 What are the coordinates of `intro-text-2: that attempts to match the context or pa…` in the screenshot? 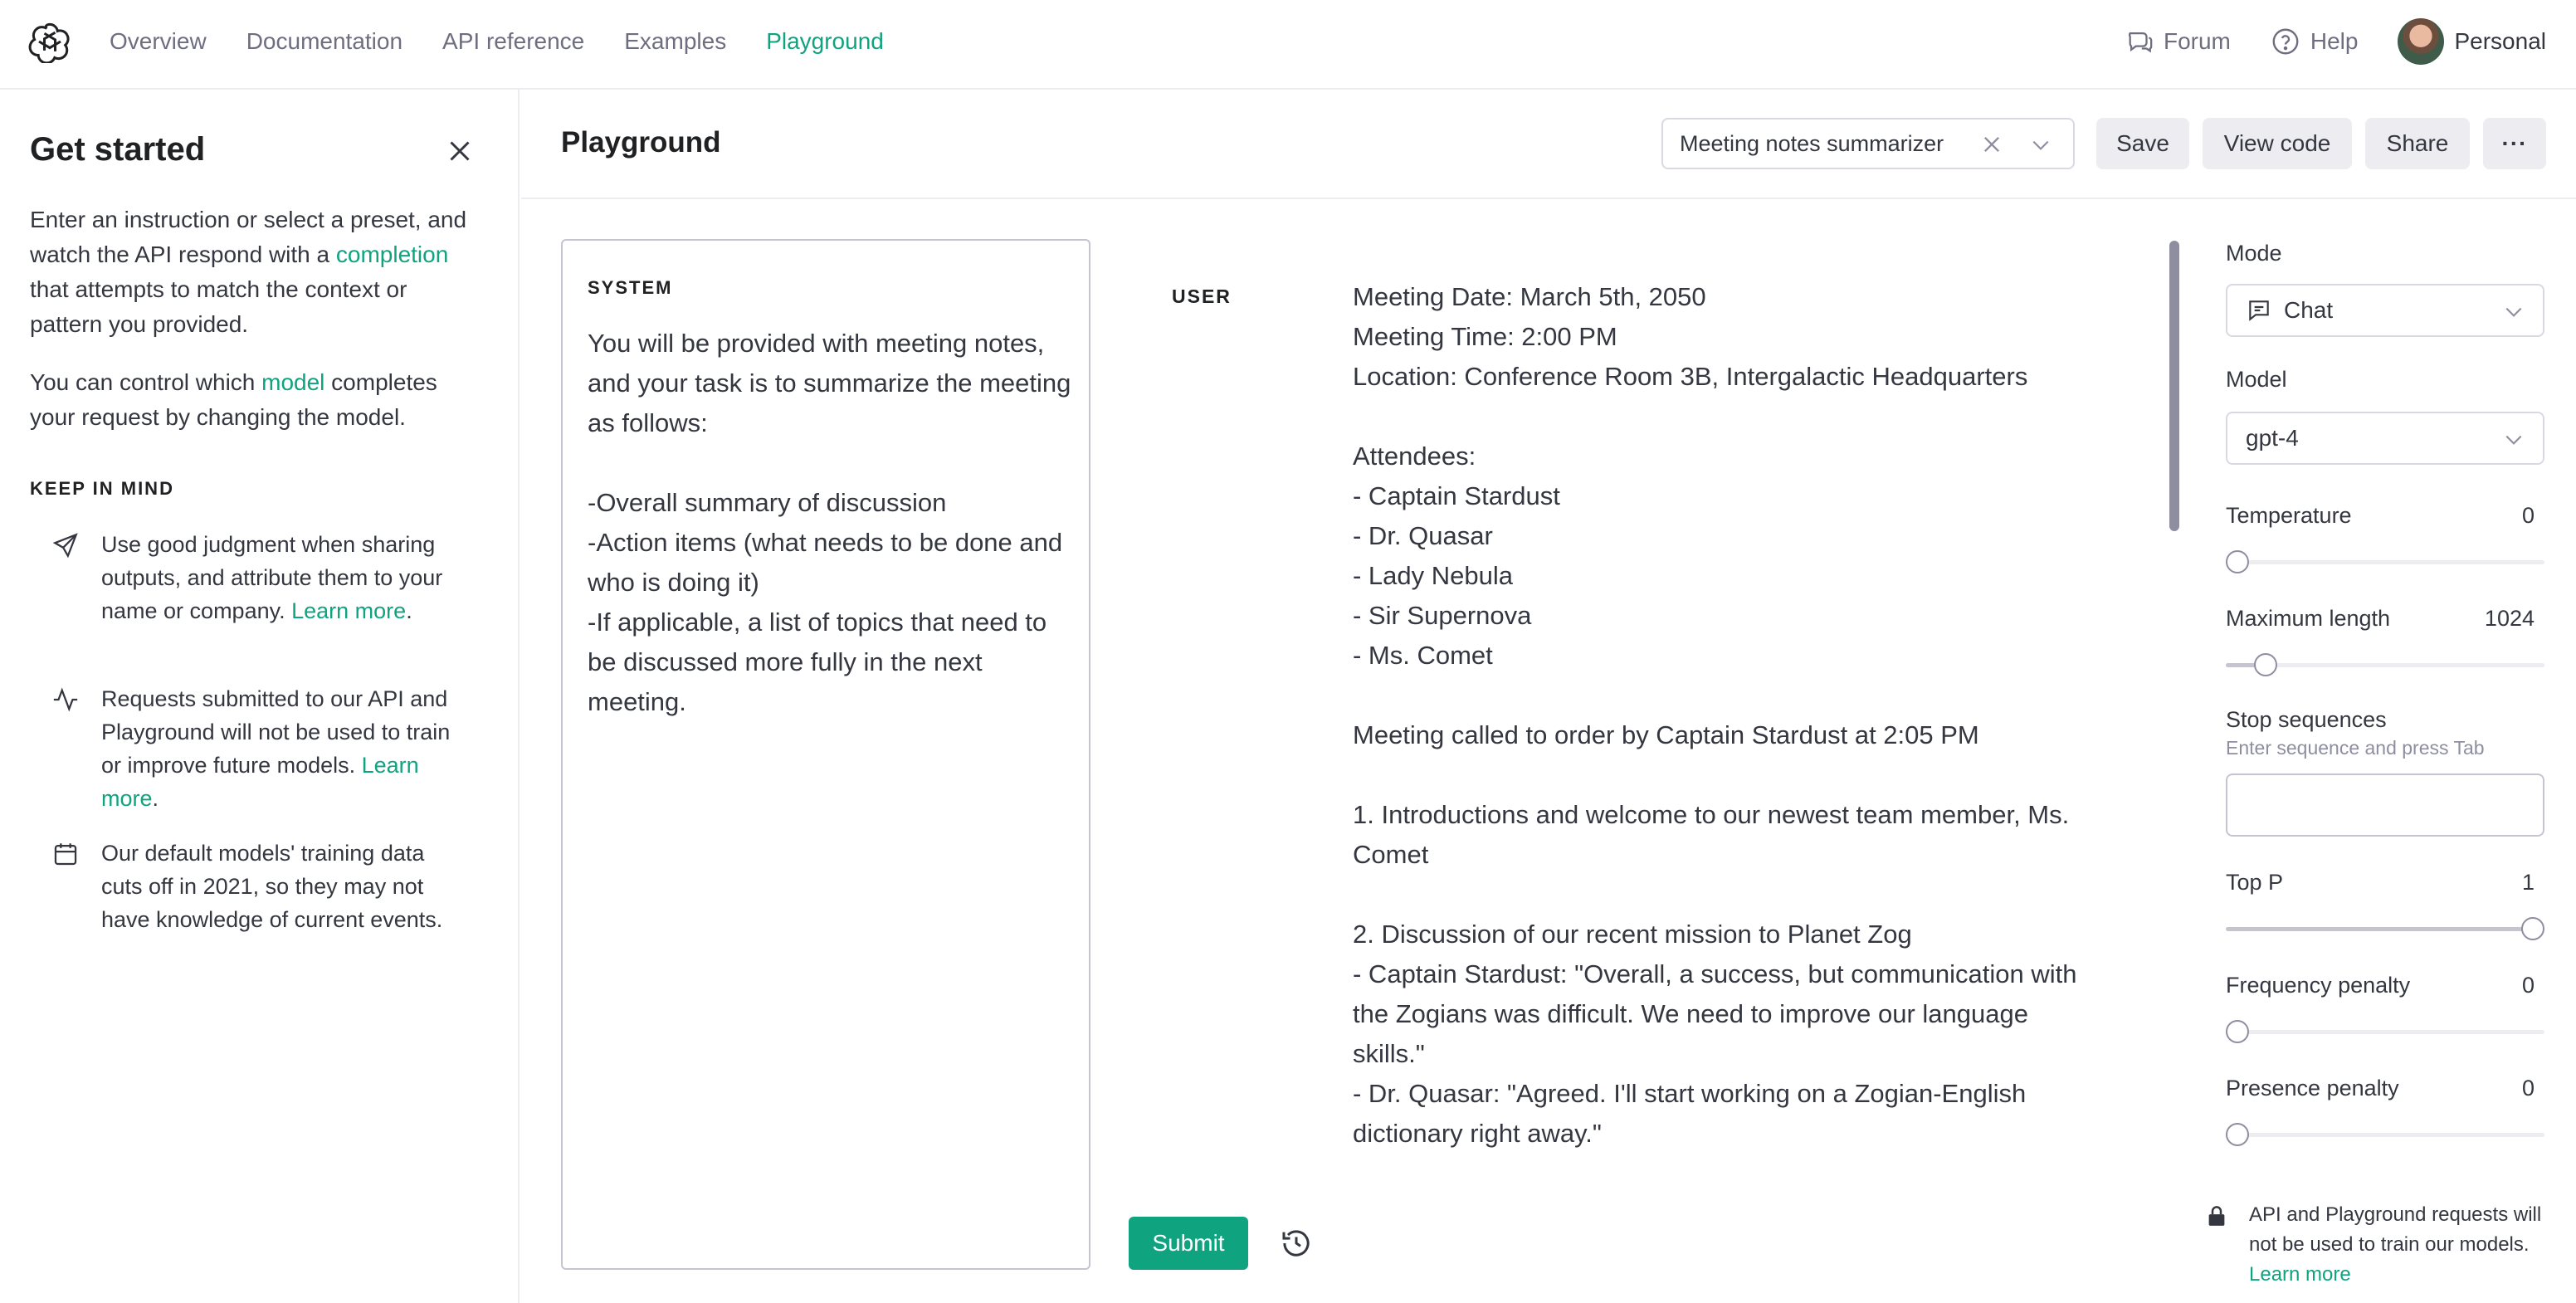 It's located at (218, 306).